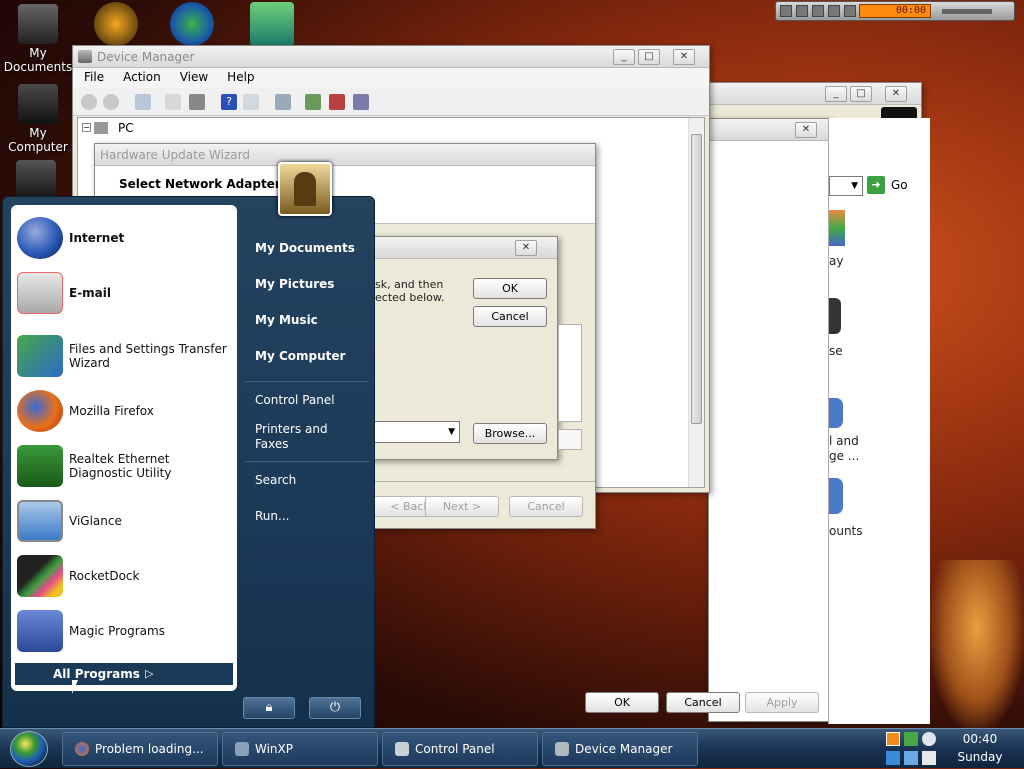  Describe the element at coordinates (125, 576) in the screenshot. I see `start-item-rocketdock: RocketDock` at that location.